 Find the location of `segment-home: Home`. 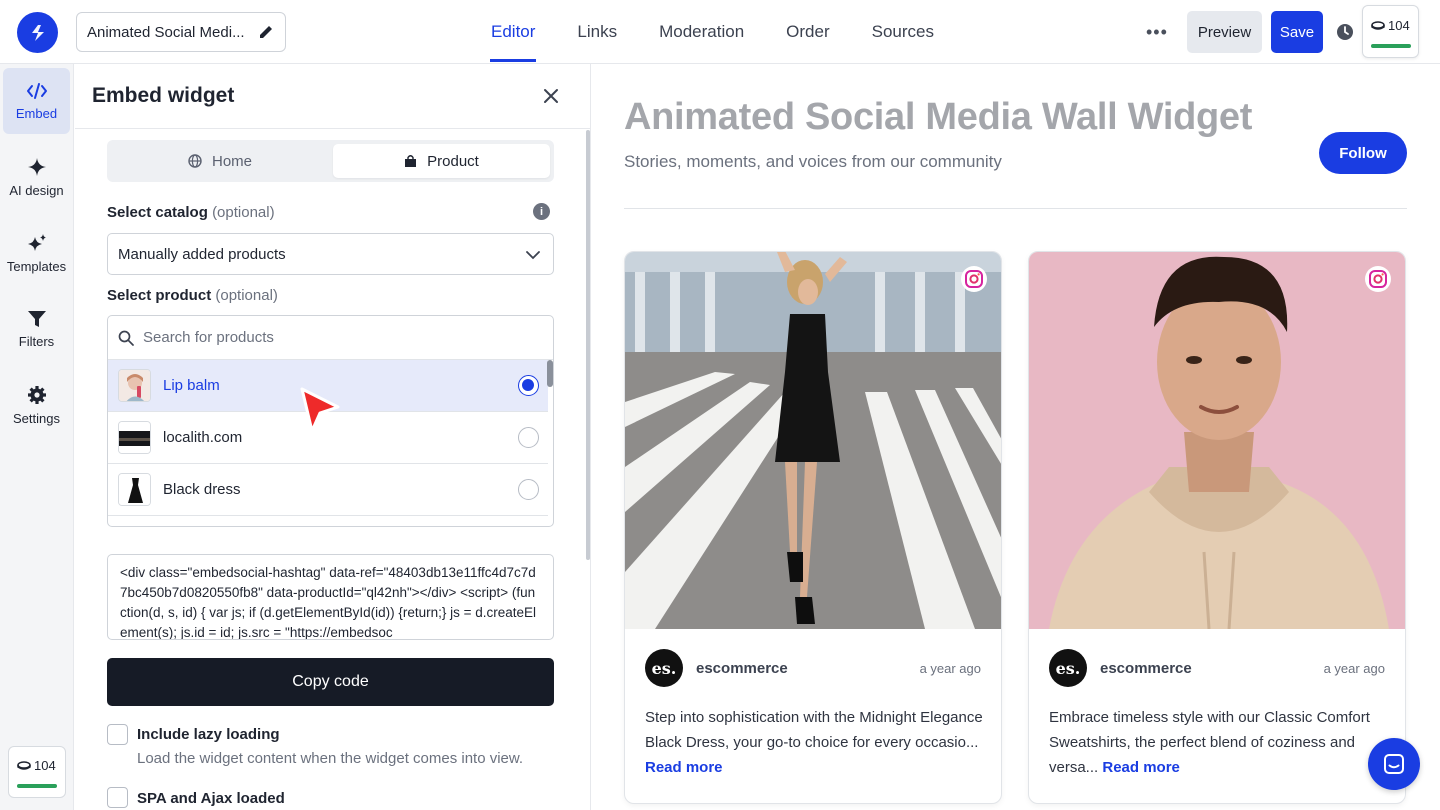

segment-home: Home is located at coordinates (220, 161).